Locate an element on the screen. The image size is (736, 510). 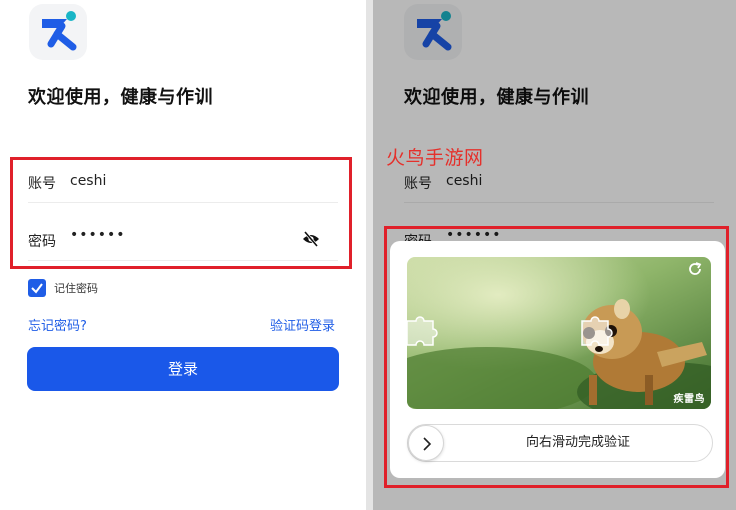
account-field: 账号 ceshi is located at coordinates (183, 183).